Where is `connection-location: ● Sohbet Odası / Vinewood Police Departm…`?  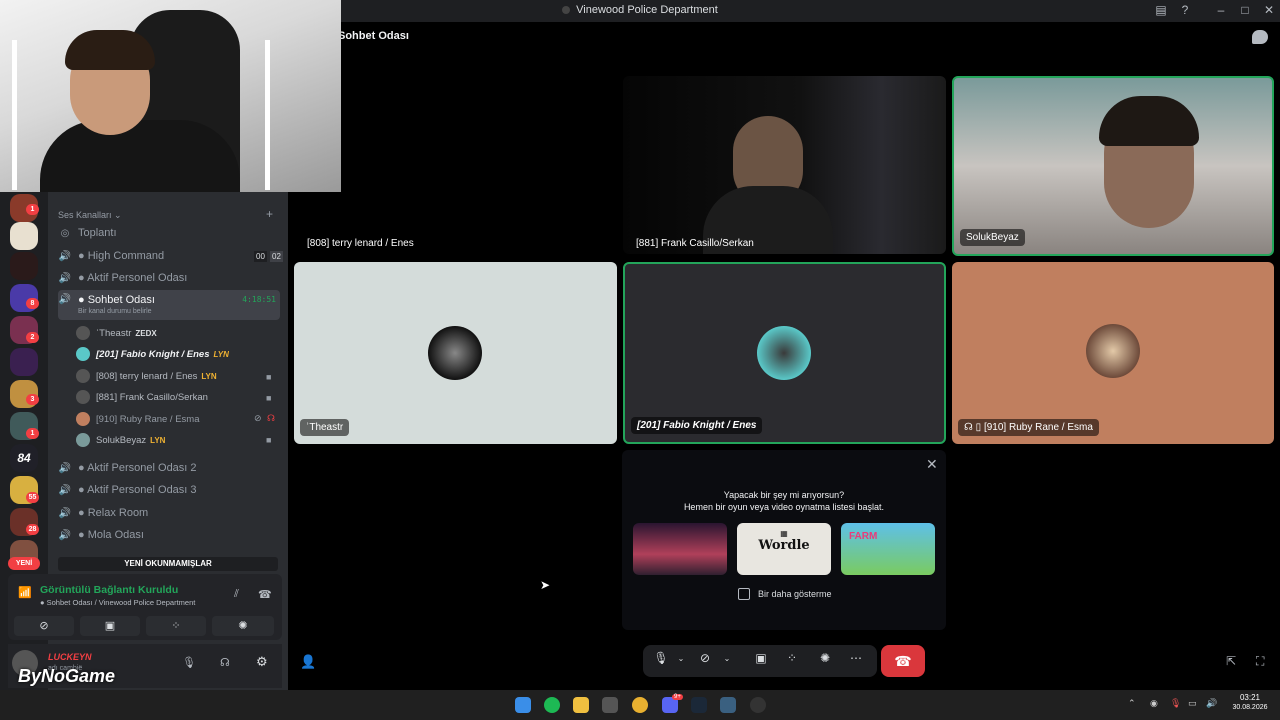 connection-location: ● Sohbet Odası / Vinewood Police Departm… is located at coordinates (117, 602).